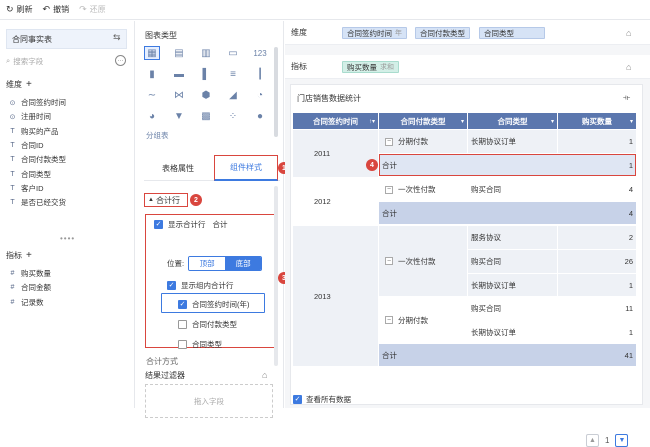 The width and height of the screenshot is (650, 447). I want to click on measure-field: # 记录数, so click(26, 302).